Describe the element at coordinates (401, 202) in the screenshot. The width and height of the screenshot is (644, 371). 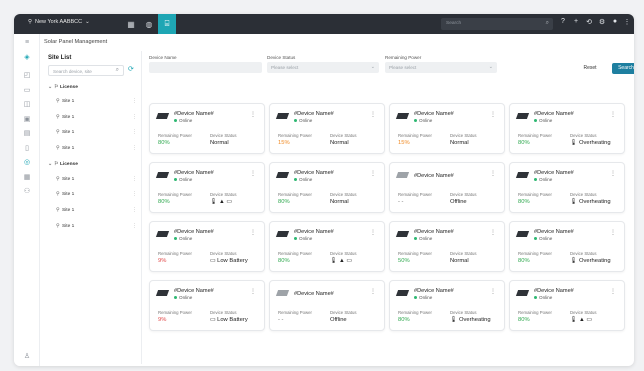
I see `remaining-power-value: - -` at that location.